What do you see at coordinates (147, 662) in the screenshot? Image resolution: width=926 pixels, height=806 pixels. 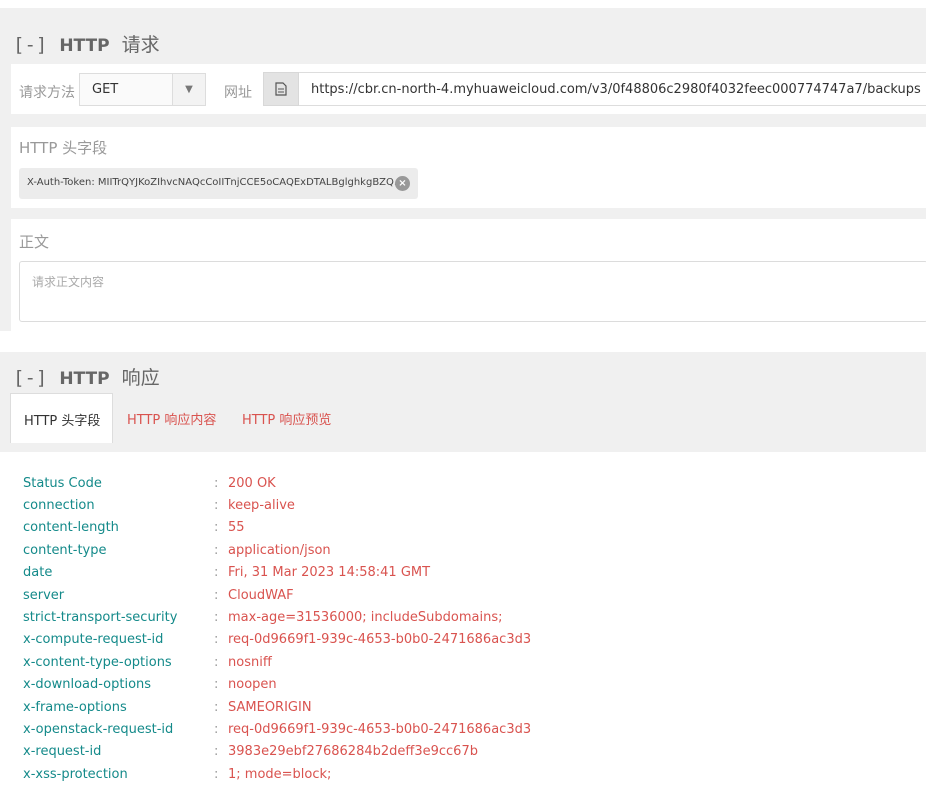 I see `list-item: x-content-type-options: nosniff` at bounding box center [147, 662].